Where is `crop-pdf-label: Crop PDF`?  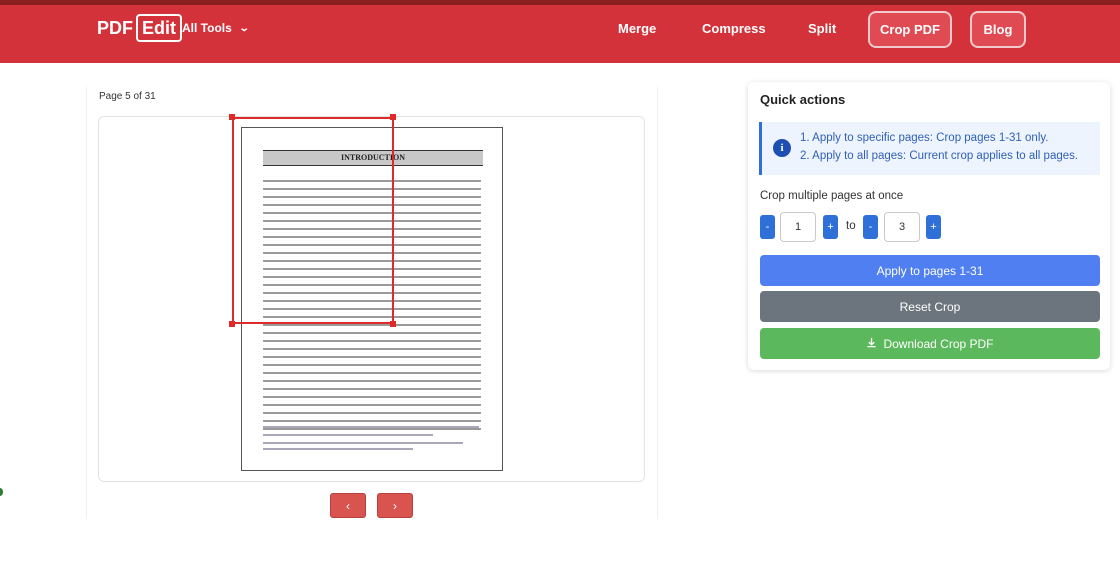
crop-pdf-label: Crop PDF is located at coordinates (910, 29).